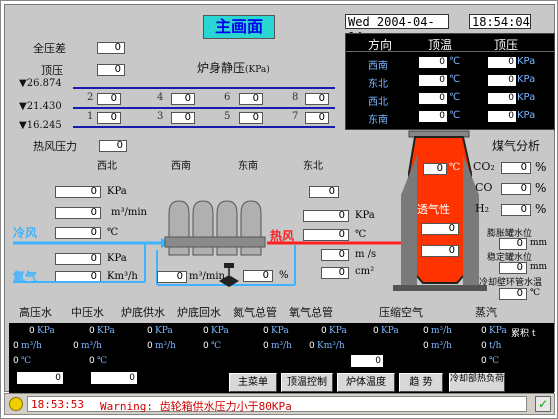 This screenshot has height=419, width=558. What do you see at coordinates (326, 235) in the screenshot?
I see `hot-blast-temp-value: 0` at bounding box center [326, 235].